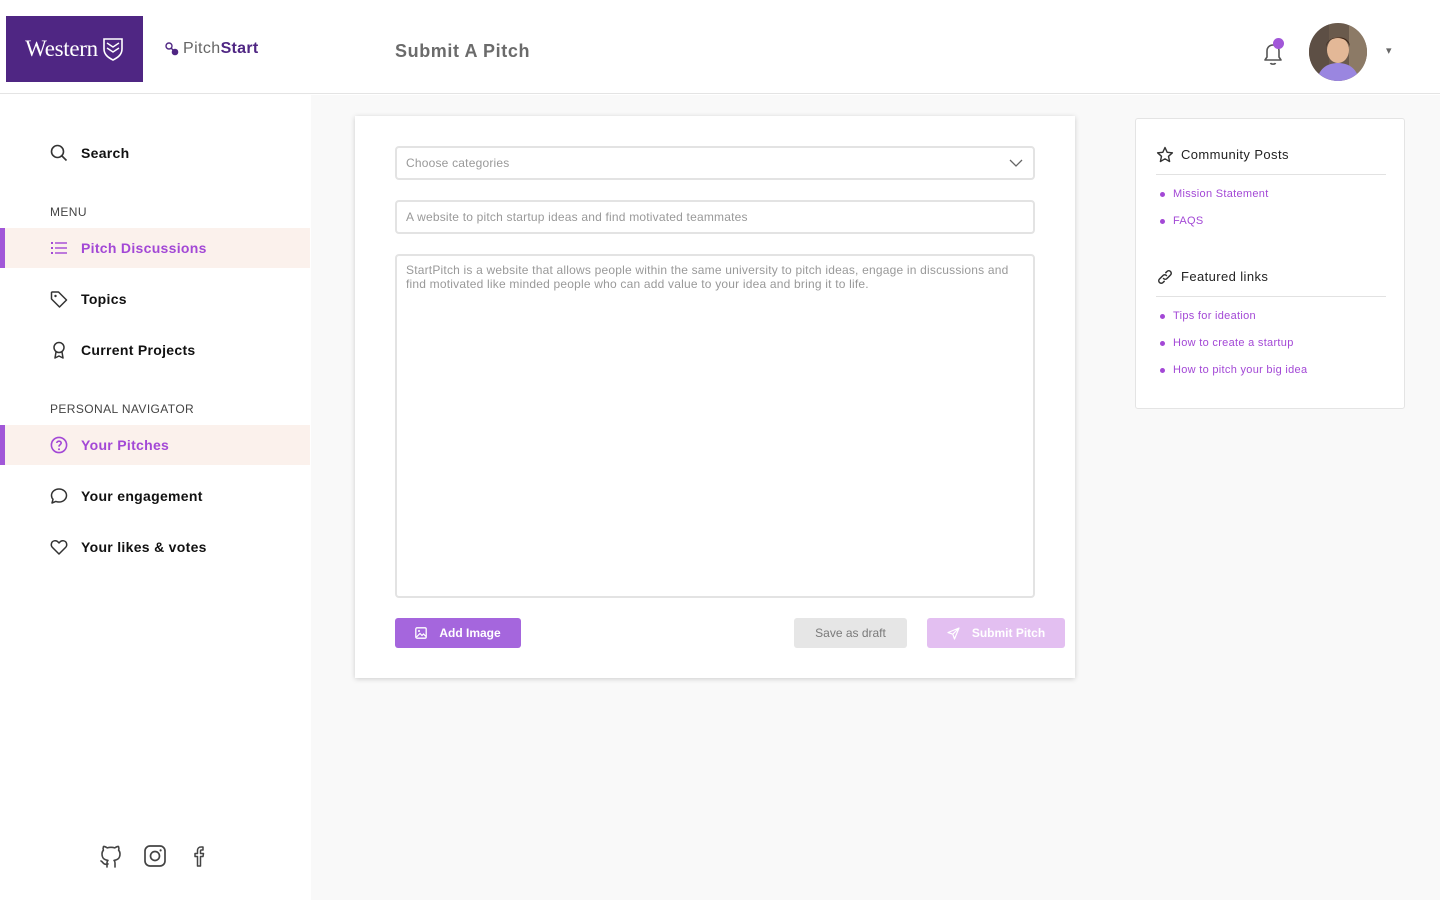 The image size is (1440, 900). I want to click on featured-links-title: Featured links, so click(1225, 276).